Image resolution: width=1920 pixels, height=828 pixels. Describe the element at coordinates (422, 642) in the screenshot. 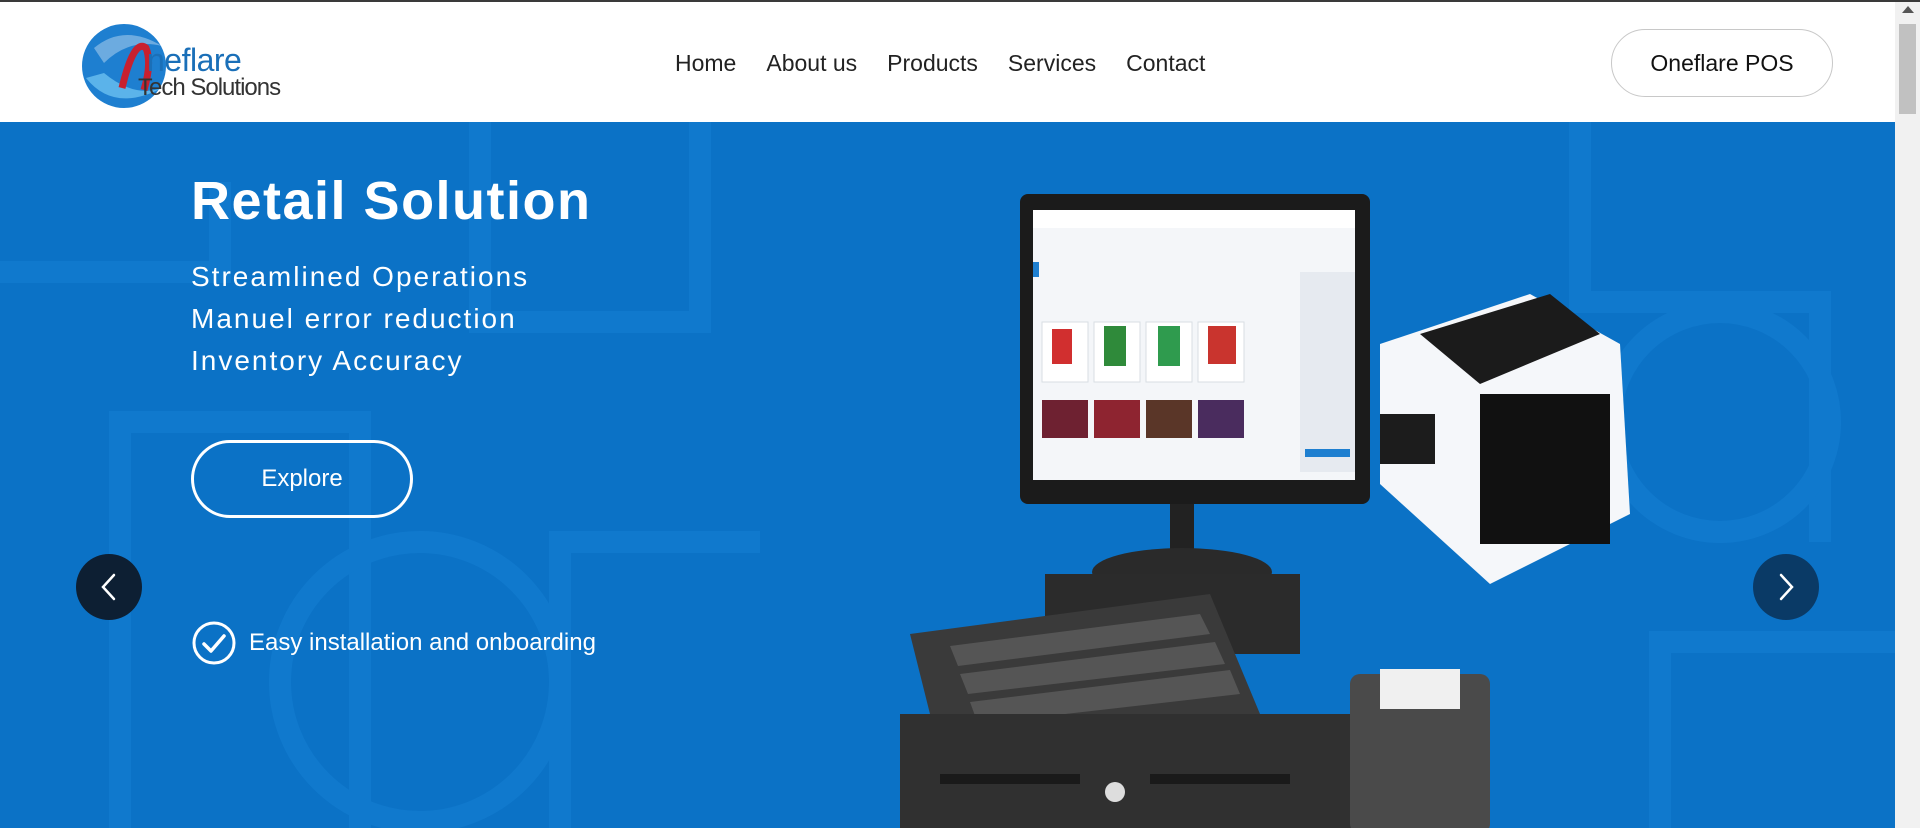

I see `feature-text: Easy installation and onboarding` at that location.